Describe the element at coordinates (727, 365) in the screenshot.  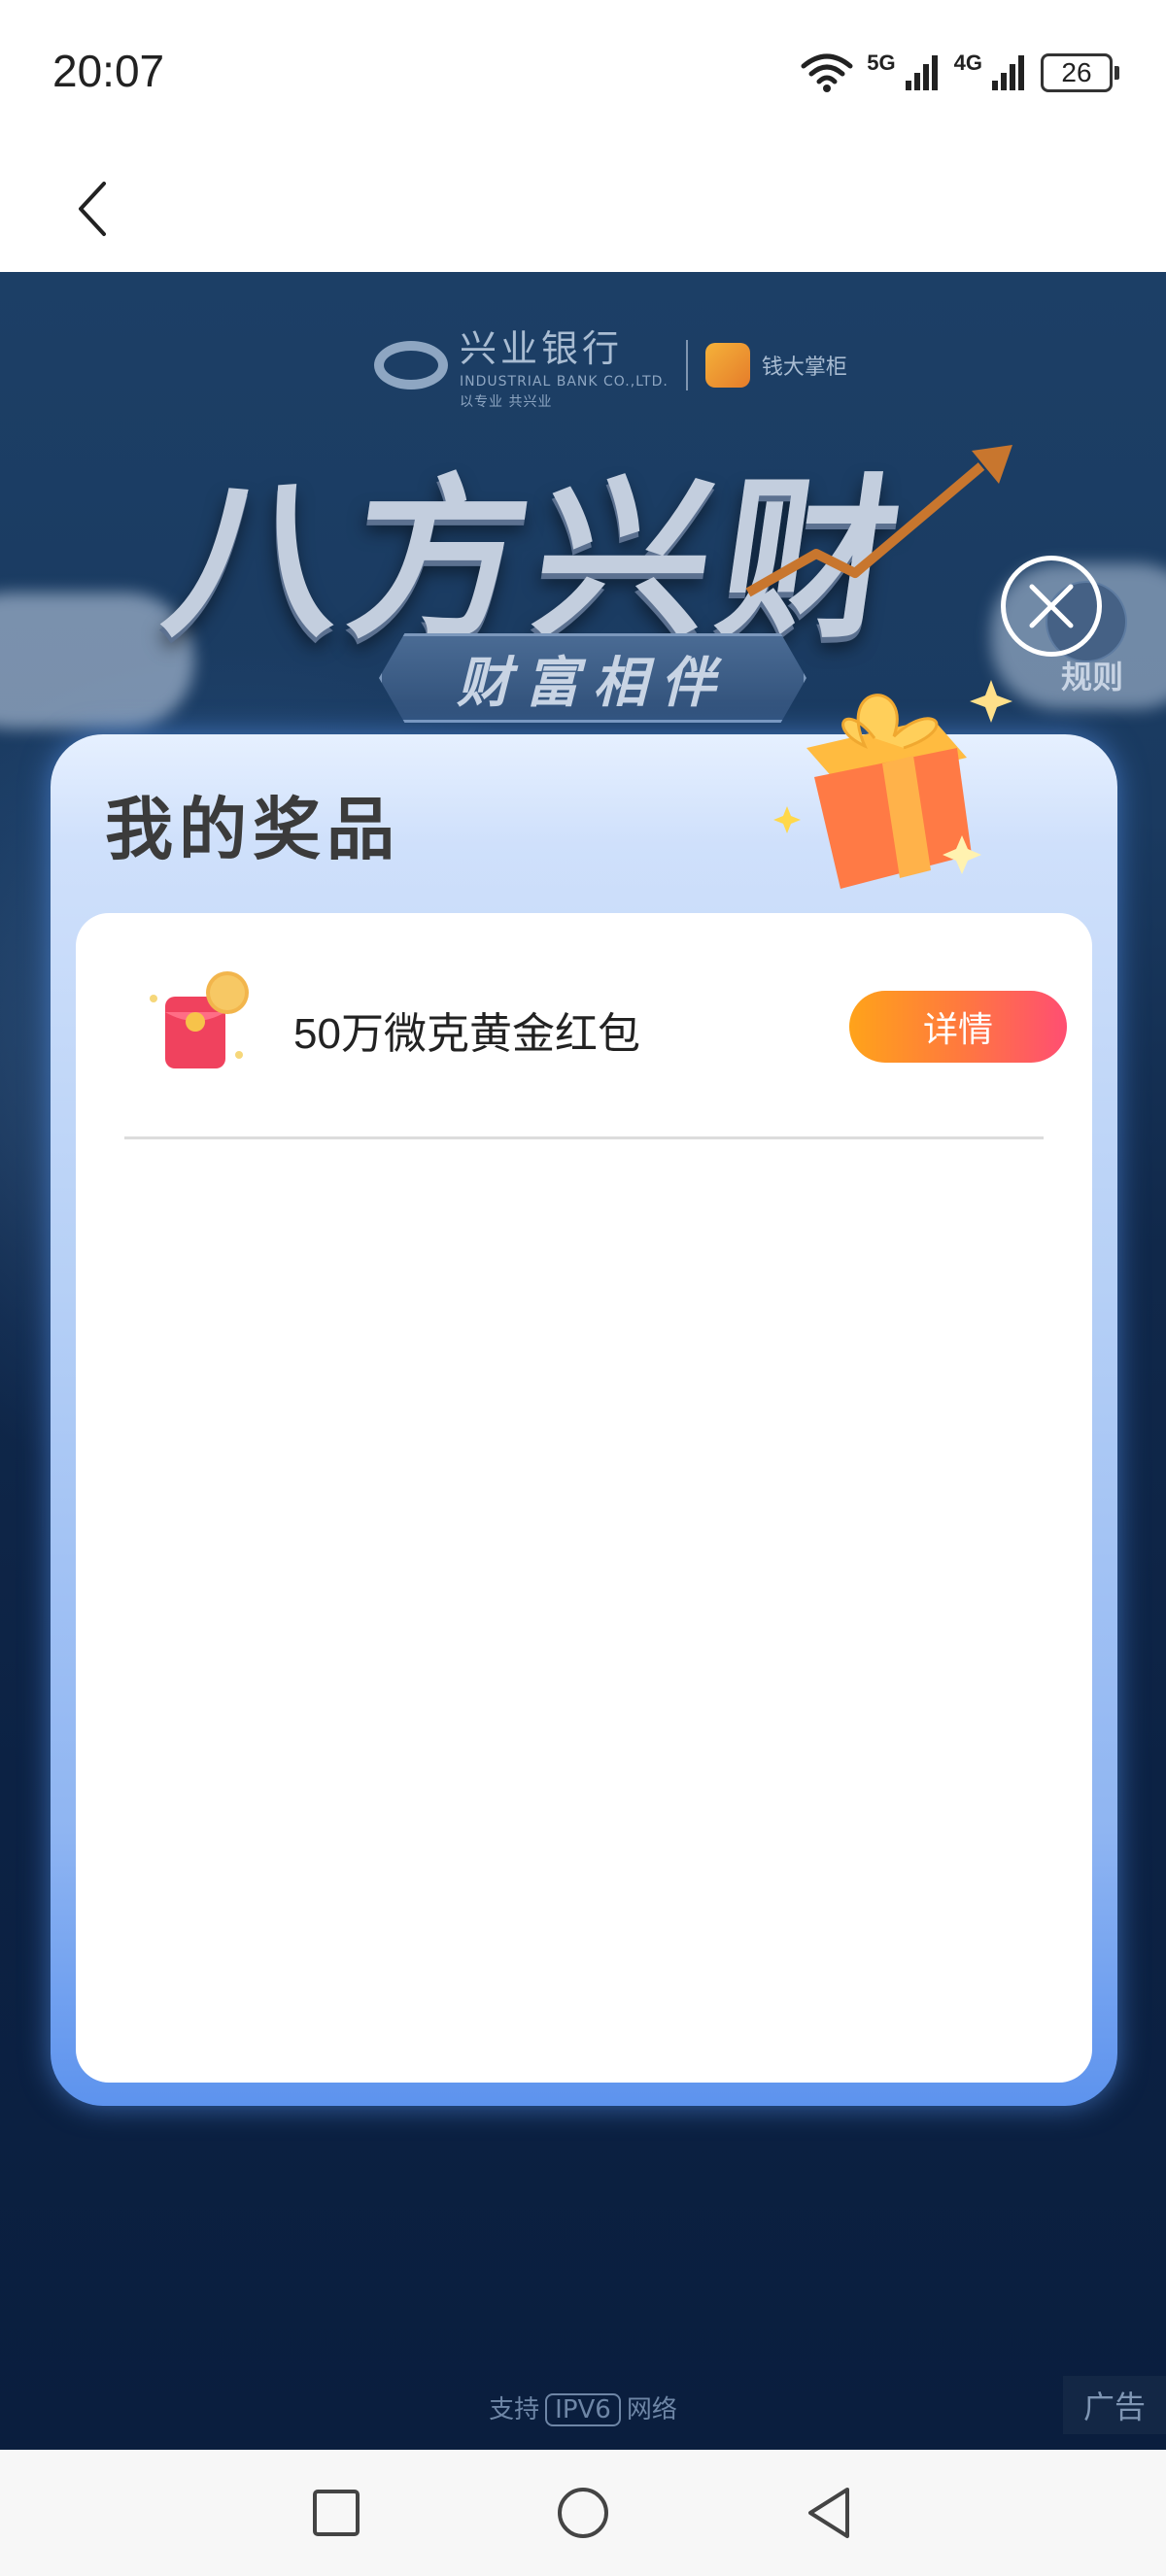
I see `partner-logo-icon` at that location.